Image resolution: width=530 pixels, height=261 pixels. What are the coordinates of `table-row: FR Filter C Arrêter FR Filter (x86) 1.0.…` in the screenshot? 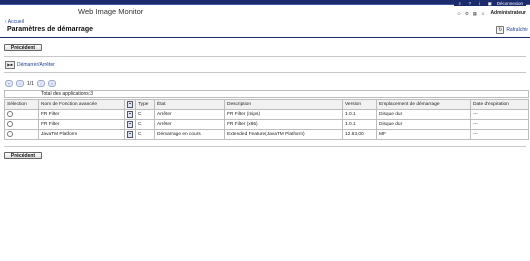 It's located at (266, 124).